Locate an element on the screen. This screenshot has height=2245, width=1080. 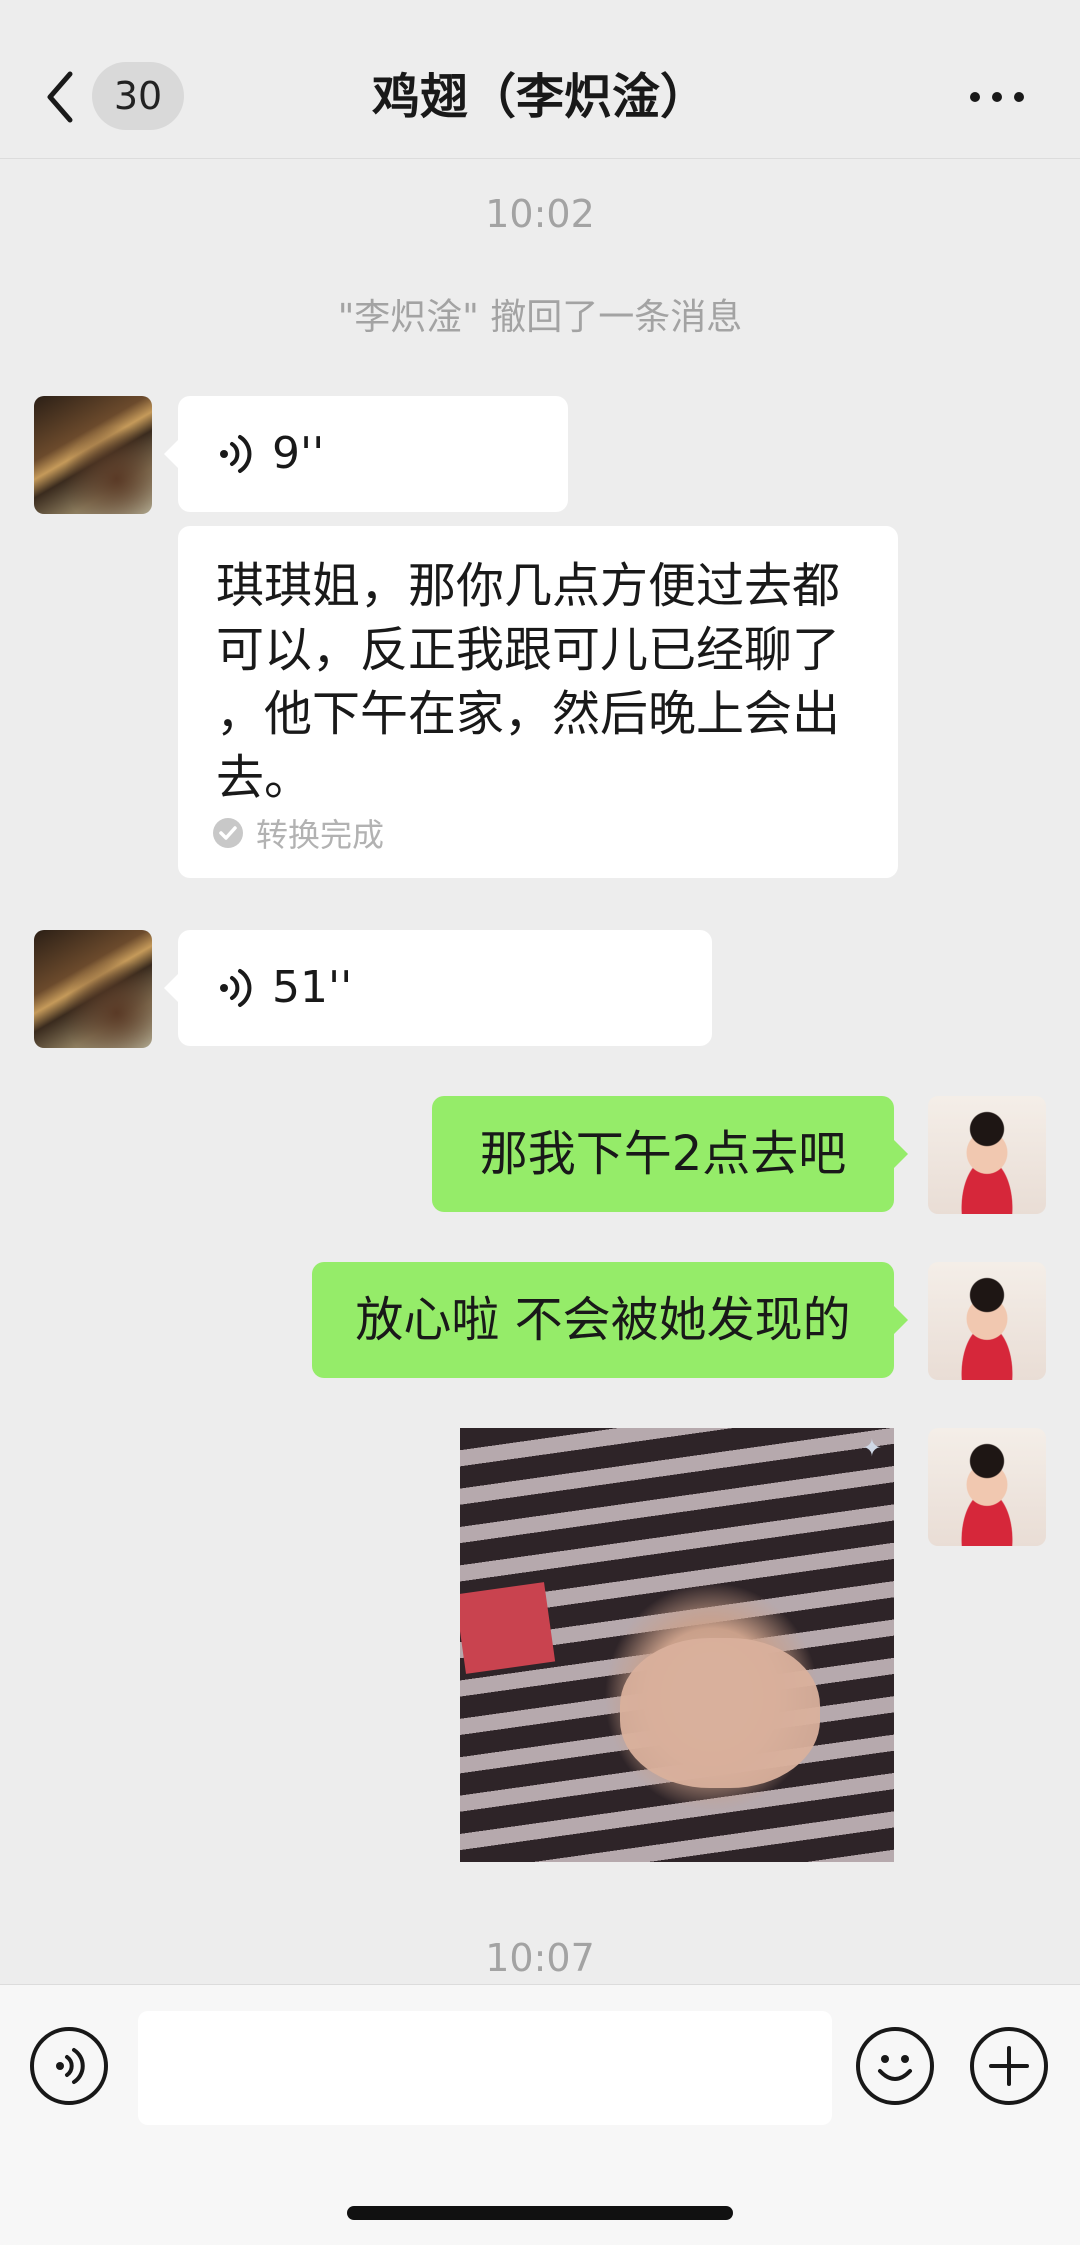
recall-notice: "李炽淦" 撤回了一条消息 is located at coordinates (540, 317).